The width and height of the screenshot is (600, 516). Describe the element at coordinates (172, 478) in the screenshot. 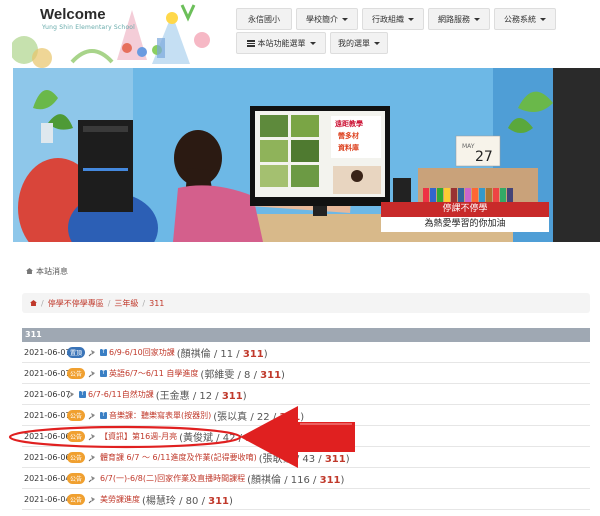

I see `news-title-link: 6/7(一)-6/8(二)回家作業及直播時間課程` at that location.